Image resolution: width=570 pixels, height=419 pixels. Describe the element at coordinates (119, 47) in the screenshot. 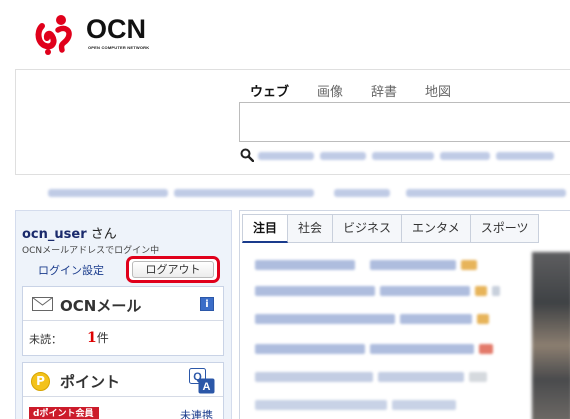

I see `logo-subtext: OPEN COMPUTER NETWORK` at that location.